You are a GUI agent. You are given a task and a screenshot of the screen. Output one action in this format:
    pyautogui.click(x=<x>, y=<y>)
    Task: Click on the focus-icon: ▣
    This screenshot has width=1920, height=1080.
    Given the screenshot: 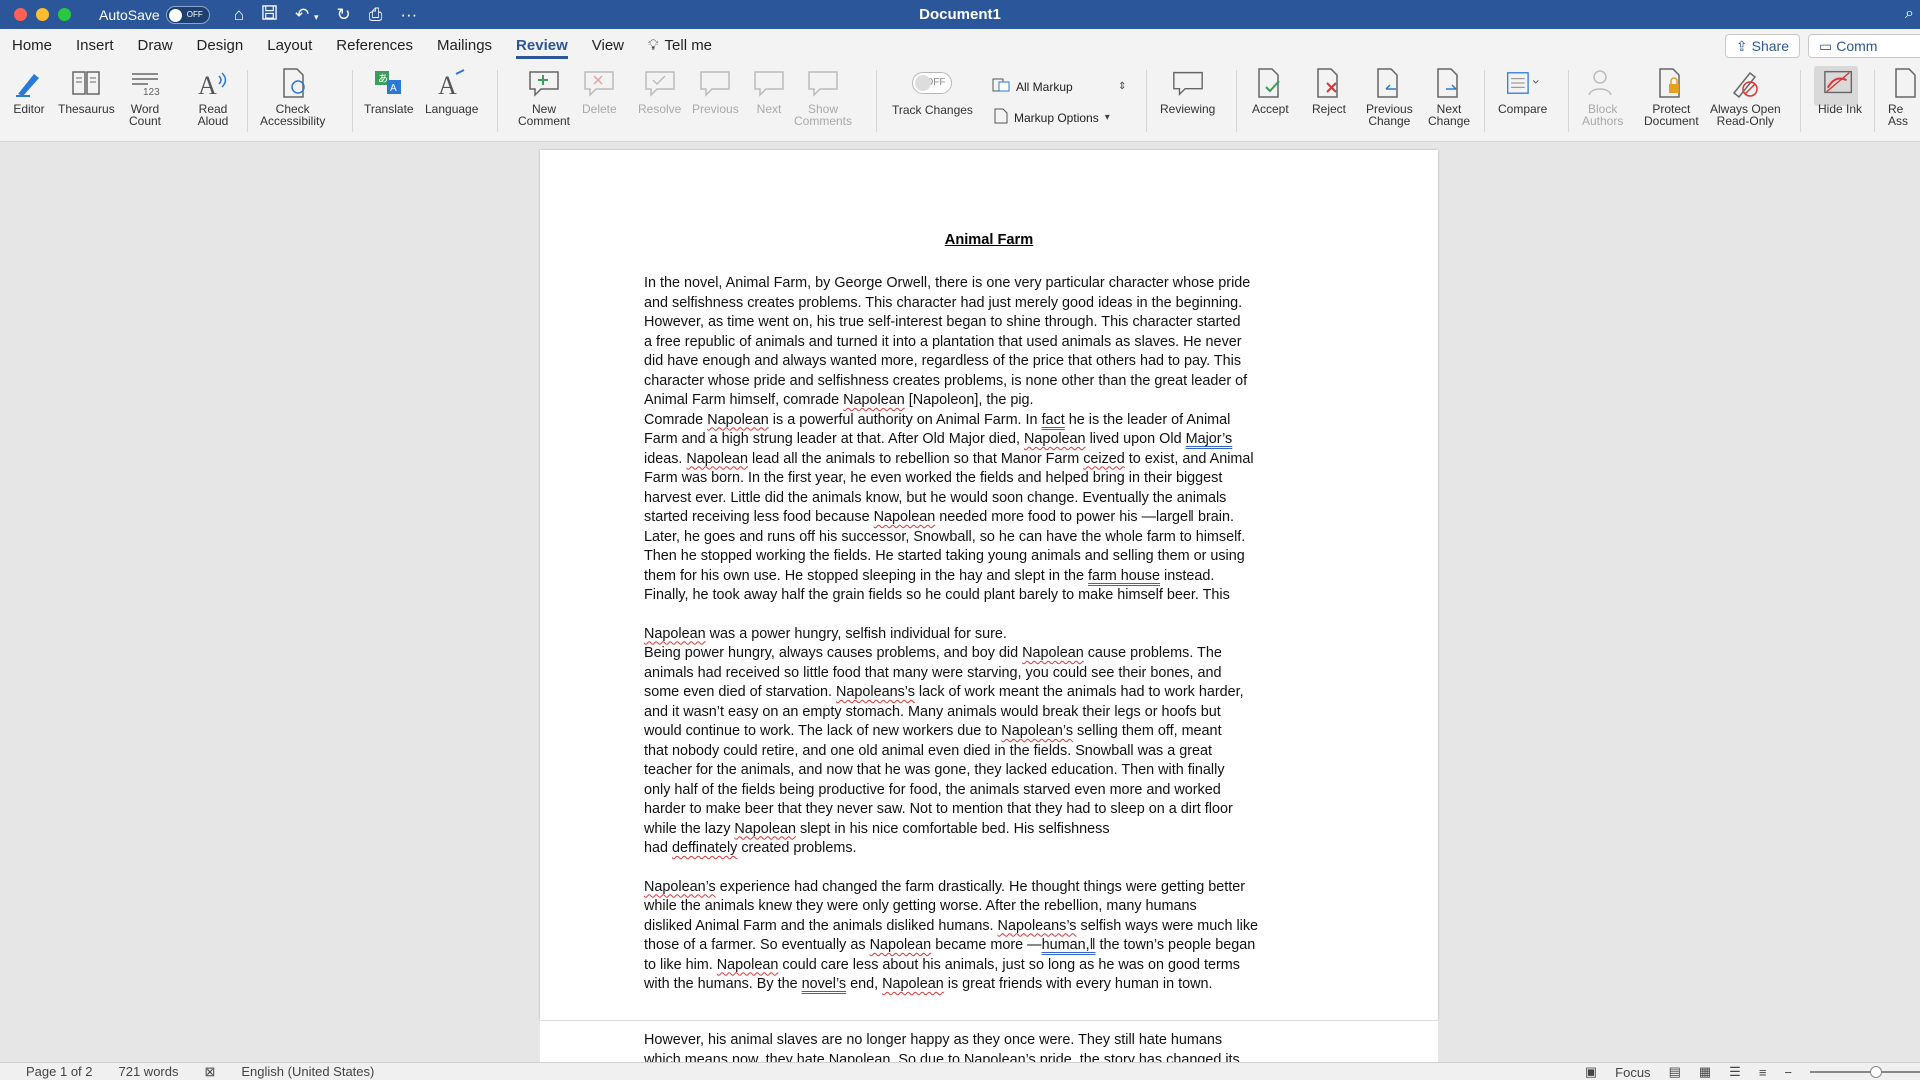 What is the action you would take?
    pyautogui.click(x=1591, y=1072)
    